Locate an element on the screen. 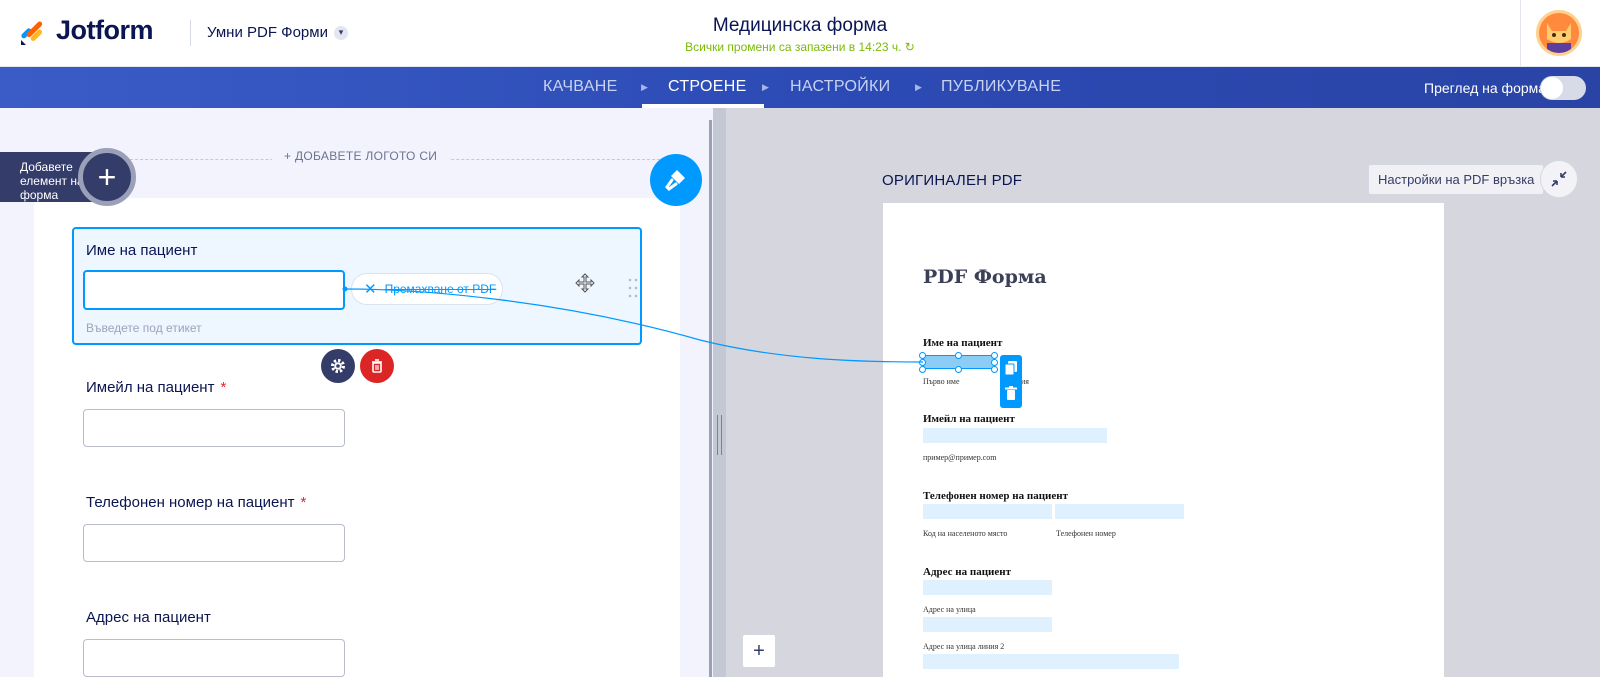 This screenshot has width=1600, height=677. jotform-logo-icon is located at coordinates (32, 33).